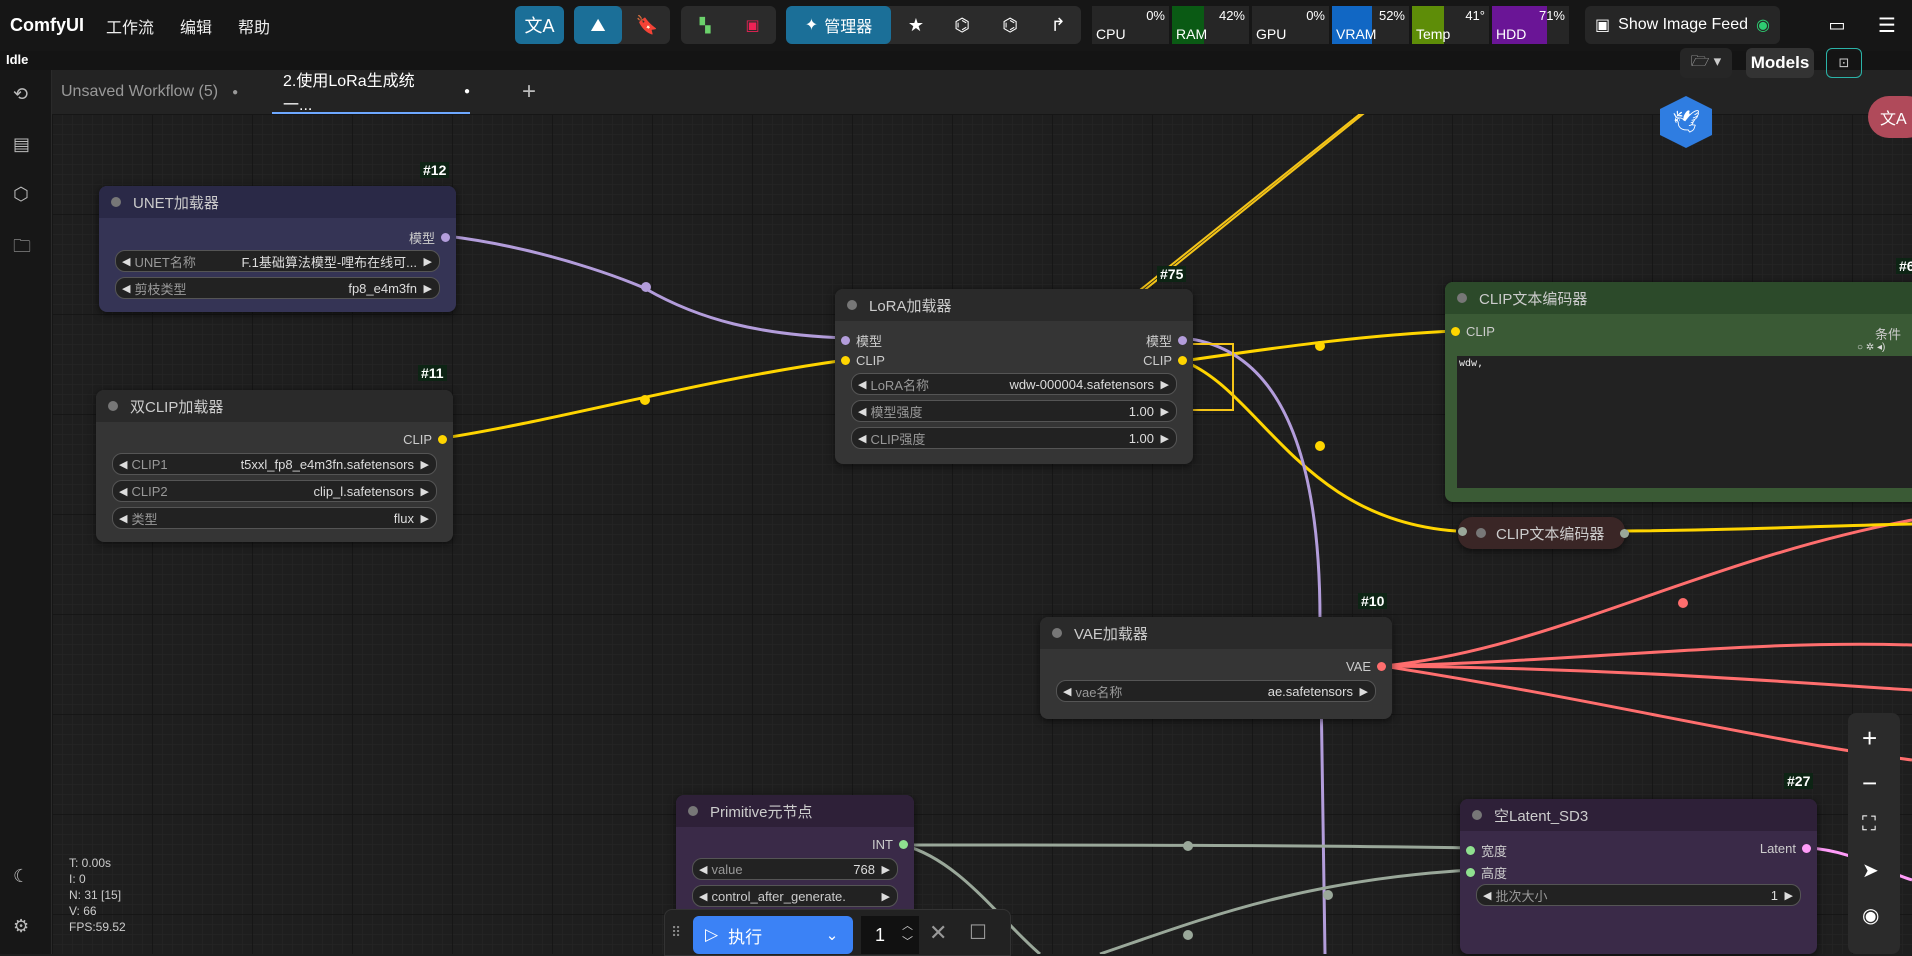 Image resolution: width=1912 pixels, height=956 pixels. Describe the element at coordinates (1888, 333) in the screenshot. I see `output-slot-conditioning: 条件` at that location.